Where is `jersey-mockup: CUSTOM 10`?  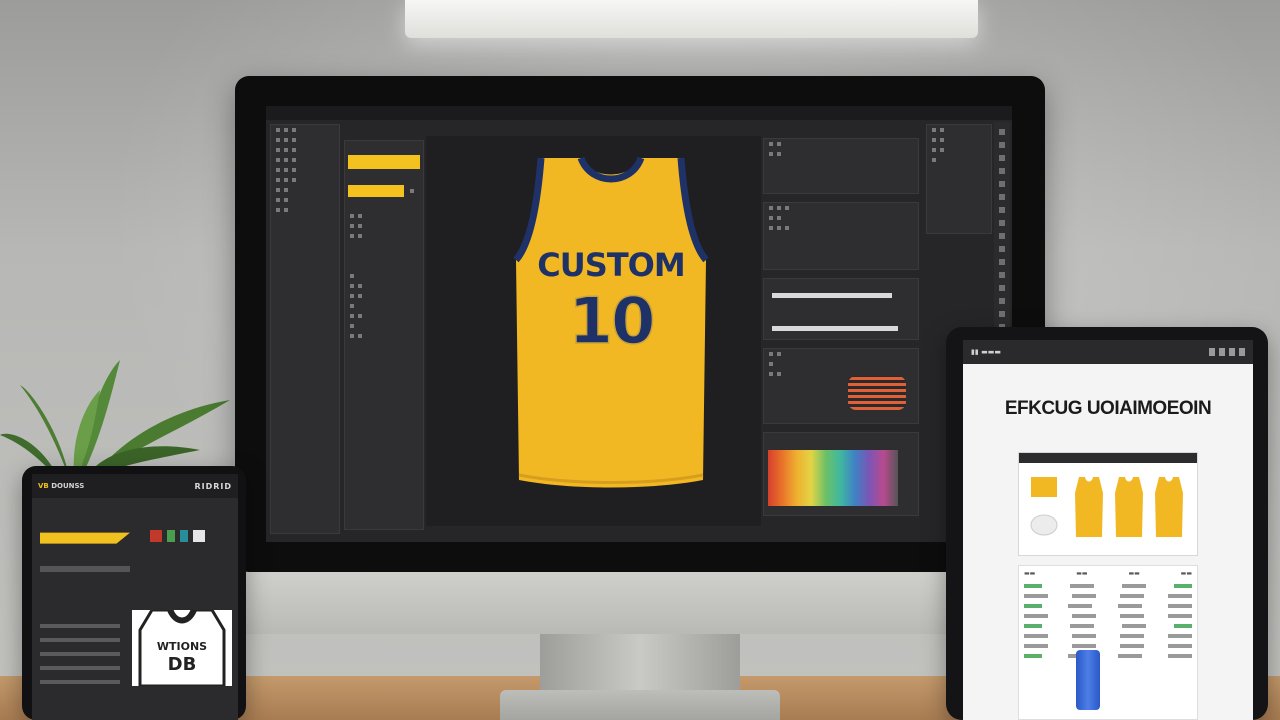 jersey-mockup: CUSTOM 10 is located at coordinates (611, 320).